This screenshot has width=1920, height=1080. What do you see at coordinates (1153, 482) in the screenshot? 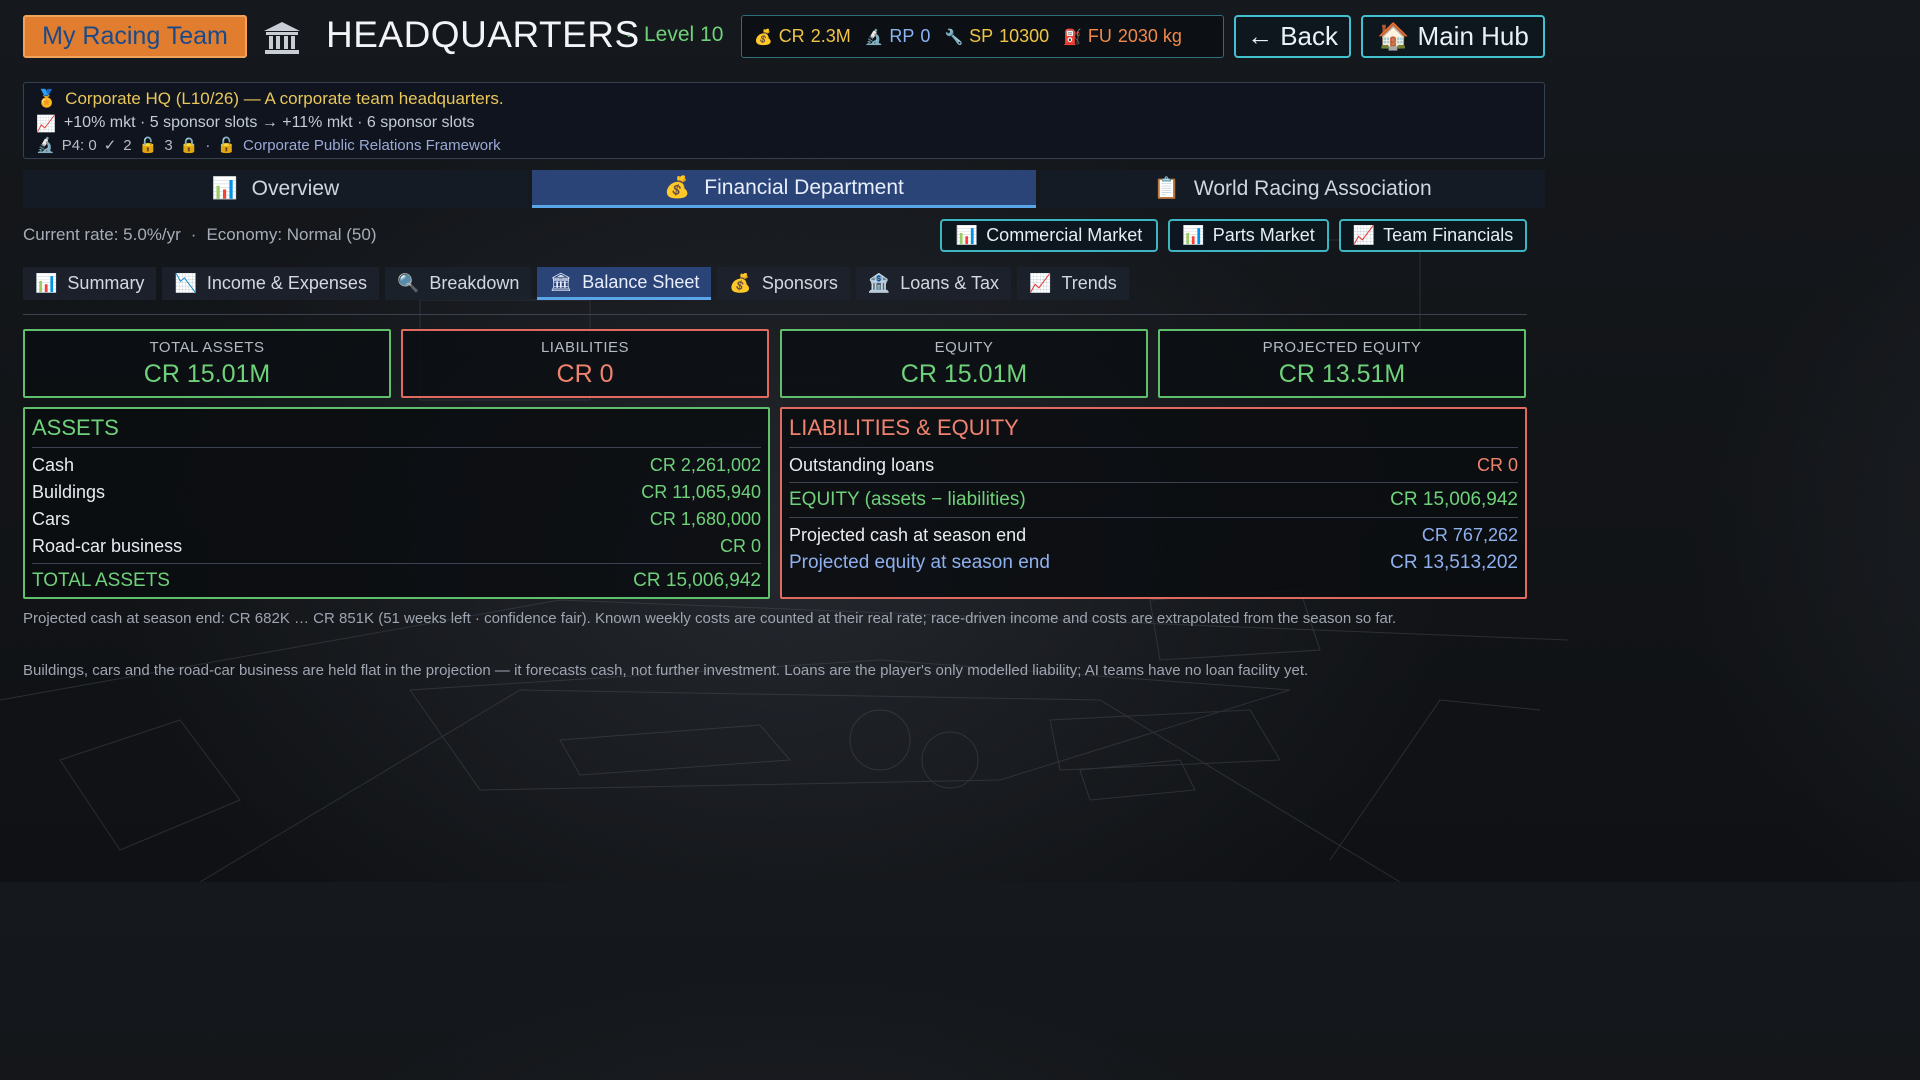
I see `loans-divider` at bounding box center [1153, 482].